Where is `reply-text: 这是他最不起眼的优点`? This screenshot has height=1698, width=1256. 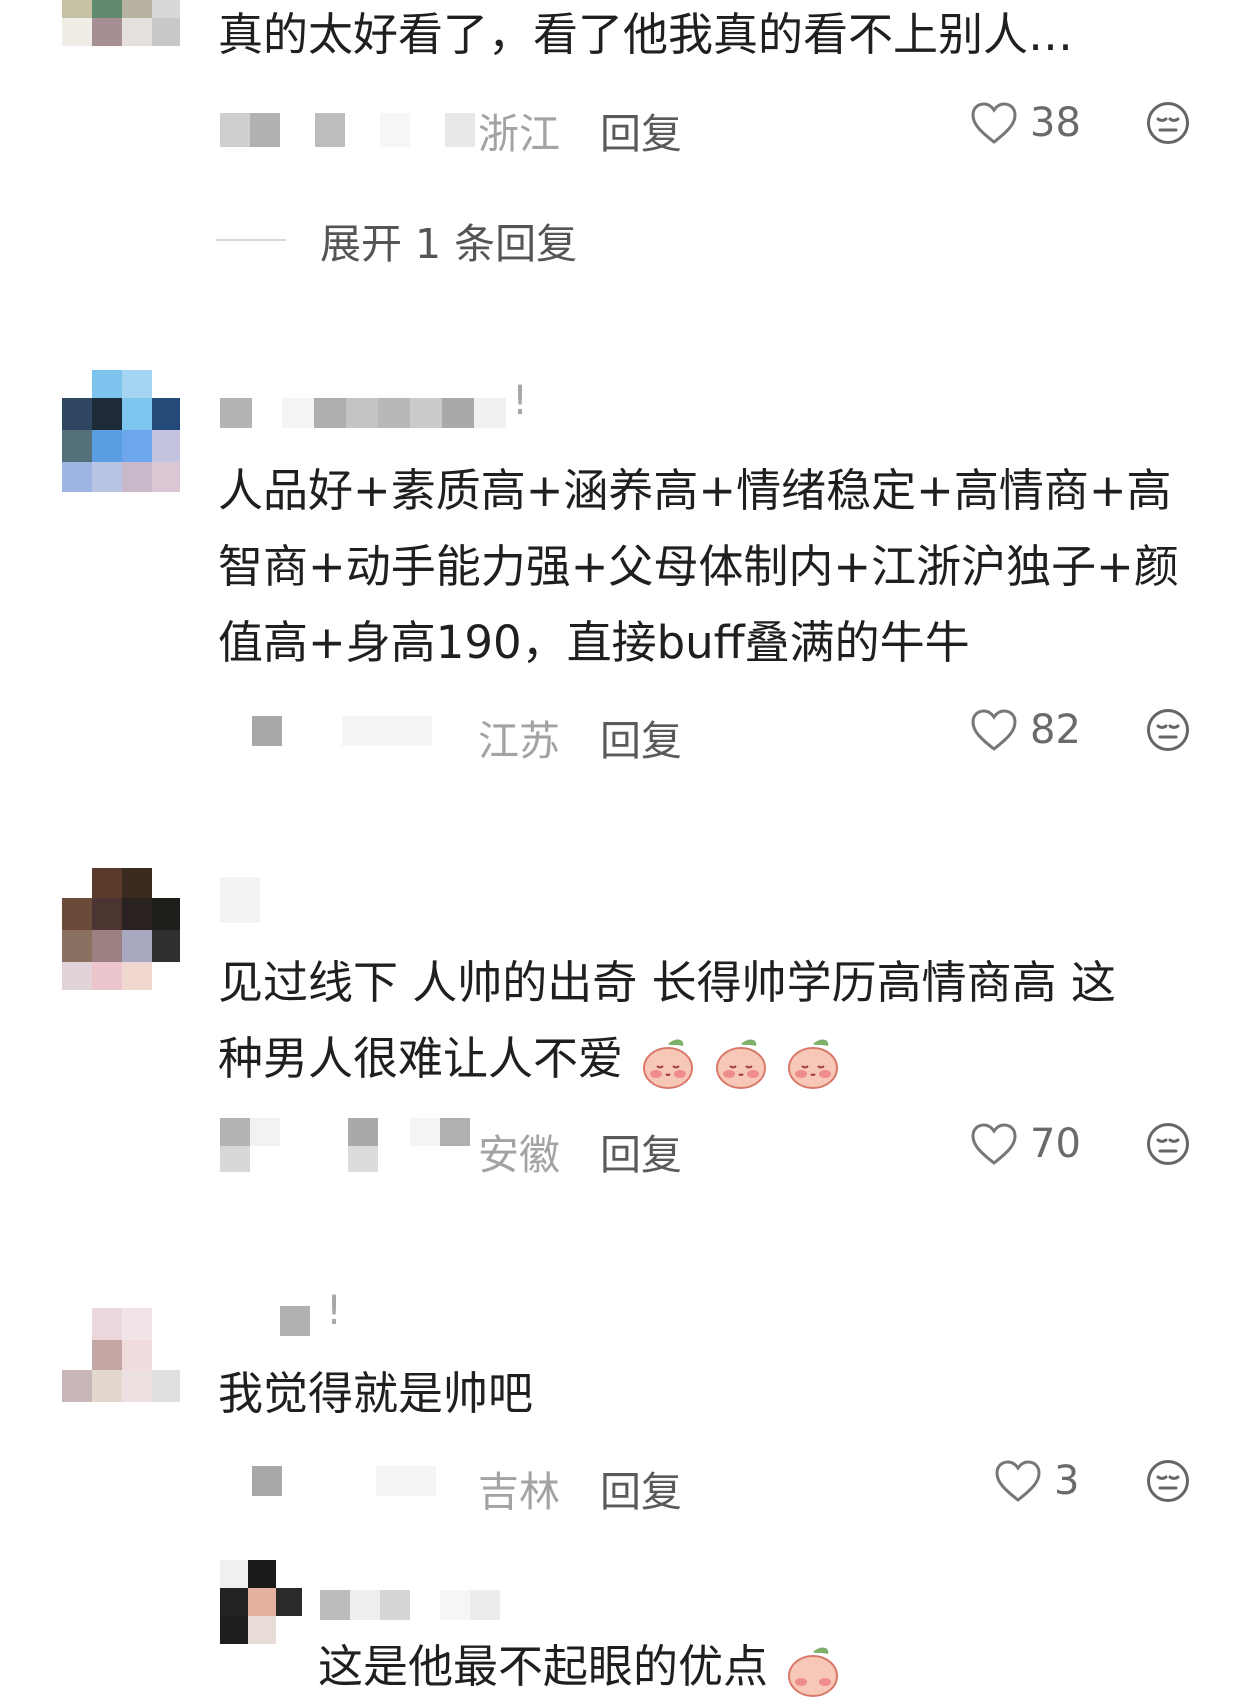
reply-text: 这是他最不起眼的优点 is located at coordinates (579, 1664).